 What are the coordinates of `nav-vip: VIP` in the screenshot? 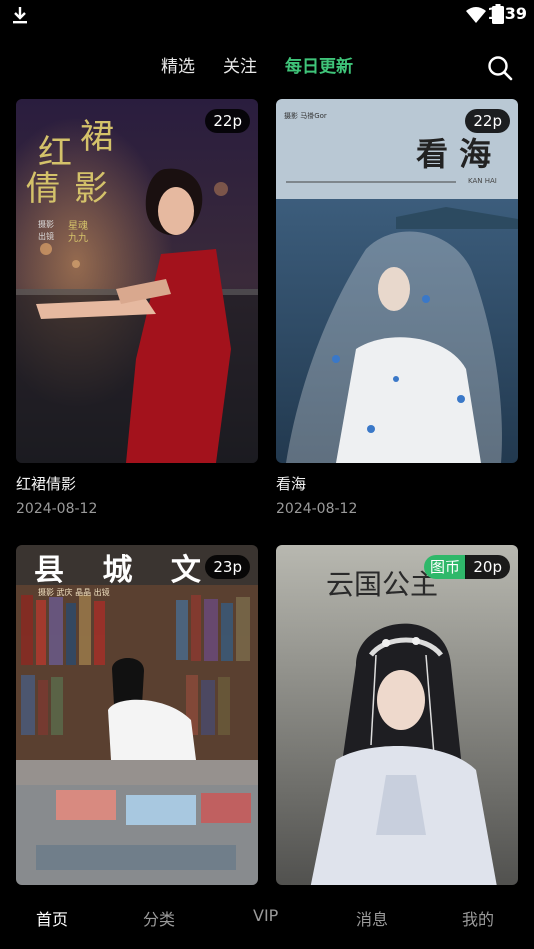 It's located at (265, 915).